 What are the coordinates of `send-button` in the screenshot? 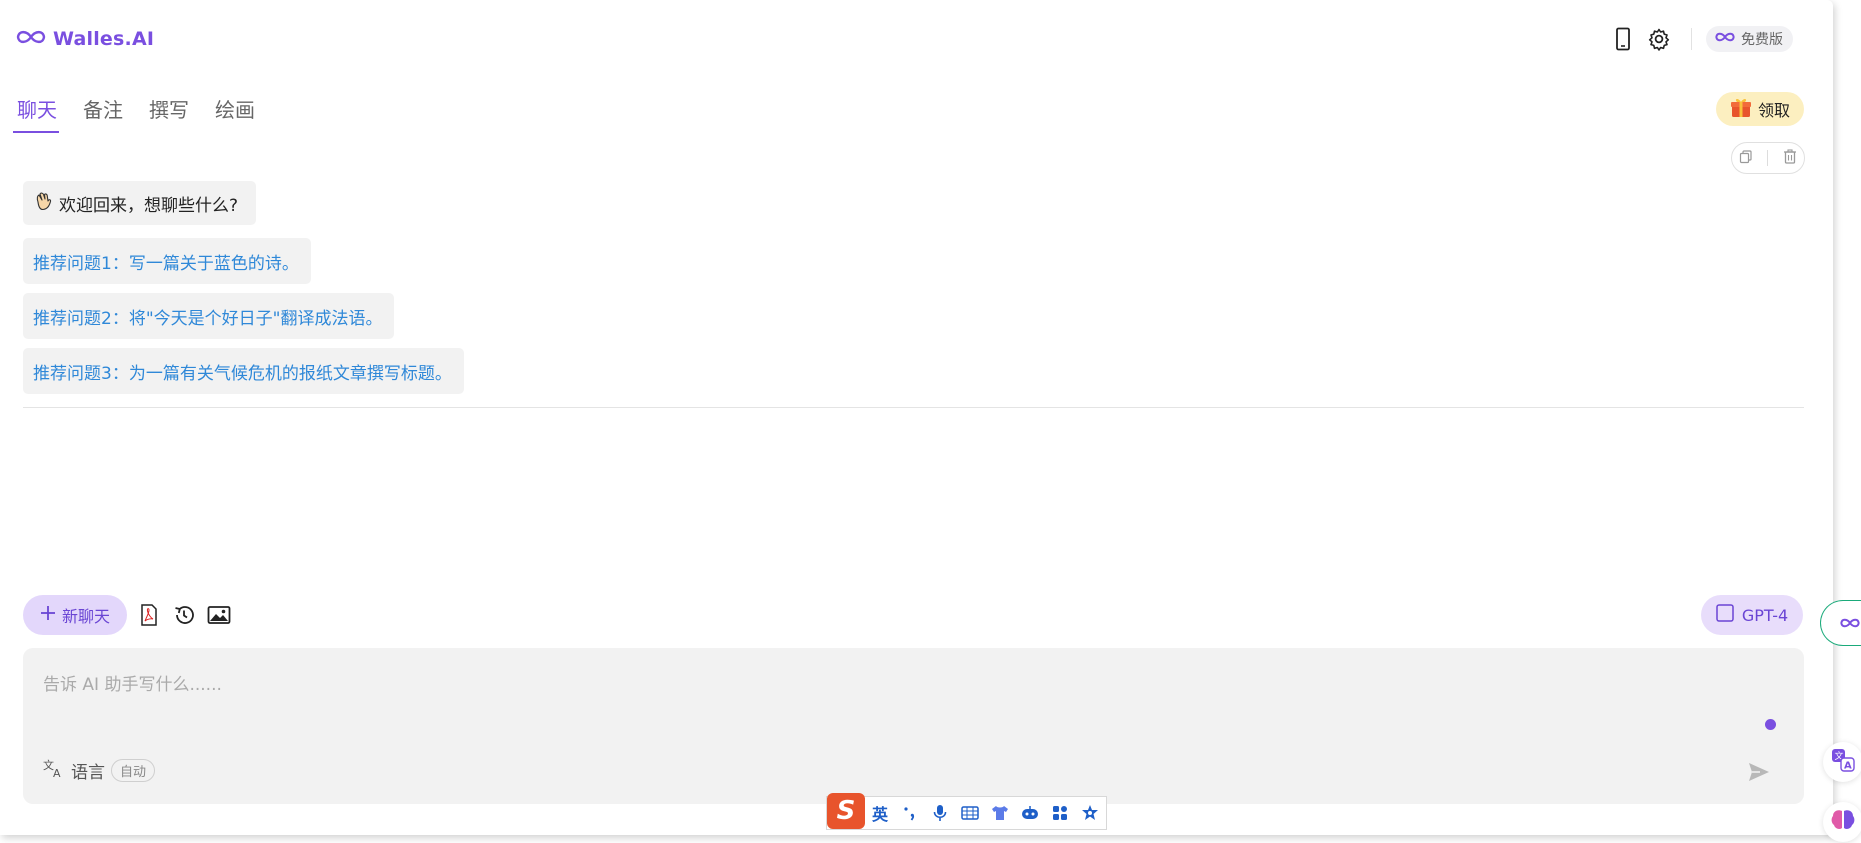 It's located at (1759, 774).